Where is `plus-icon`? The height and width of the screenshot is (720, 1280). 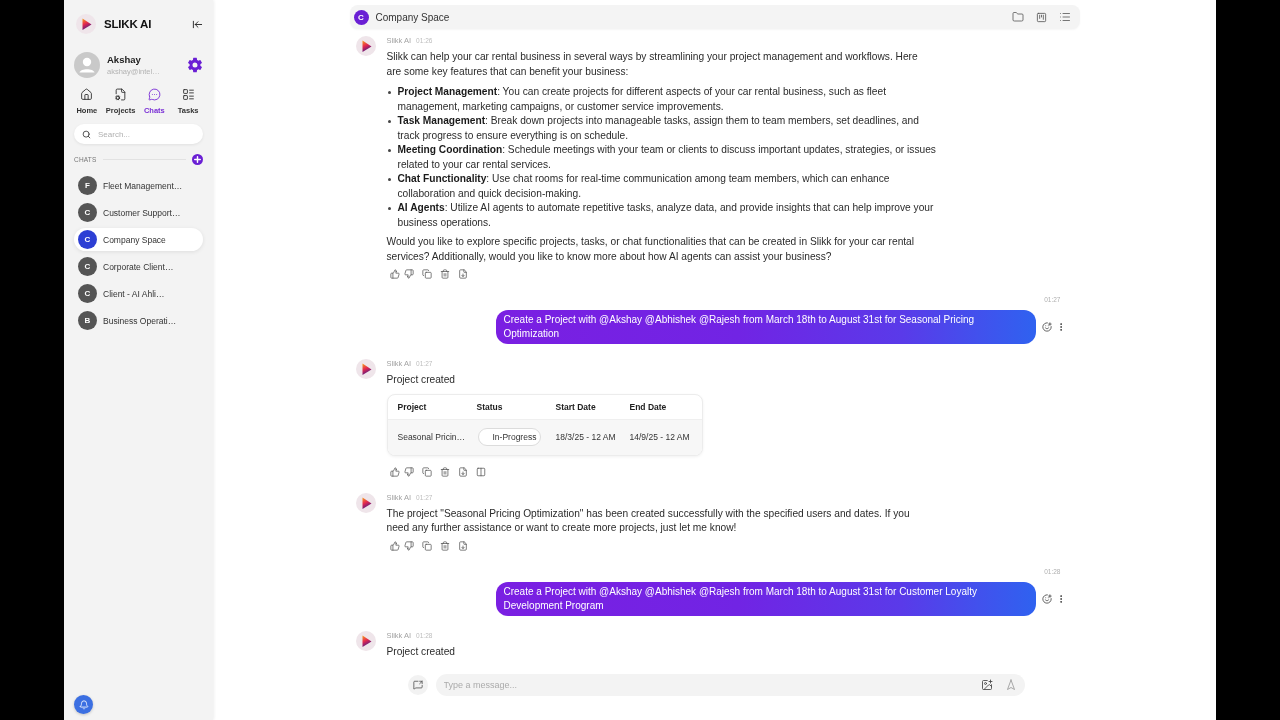
plus-icon is located at coordinates (197, 159).